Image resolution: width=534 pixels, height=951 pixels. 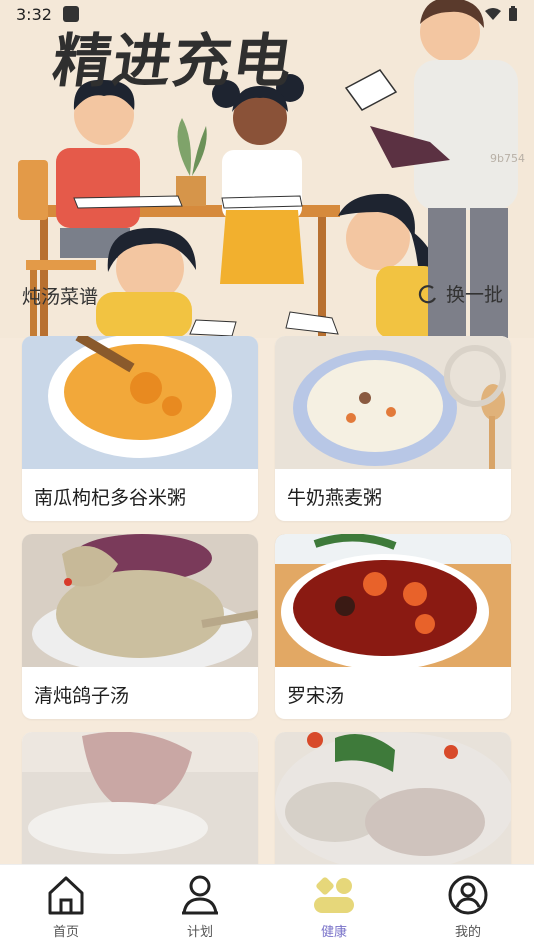 What do you see at coordinates (507, 158) in the screenshot?
I see `banner-watermark: 9b754` at bounding box center [507, 158].